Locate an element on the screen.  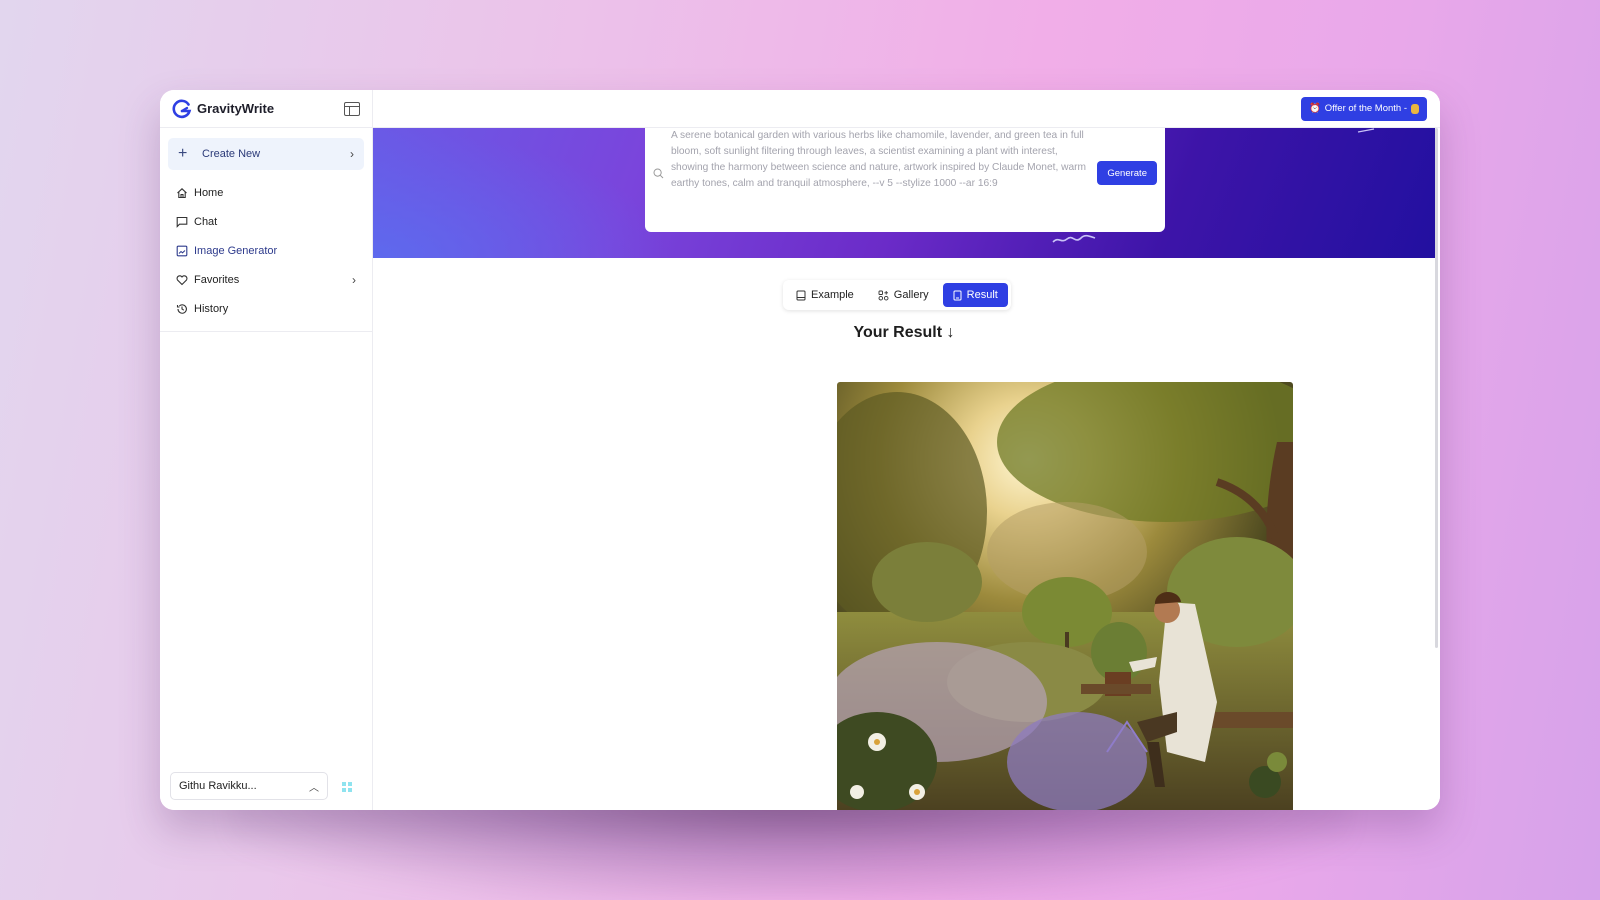
sidebar-item-label: Chat is located at coordinates (206, 221).